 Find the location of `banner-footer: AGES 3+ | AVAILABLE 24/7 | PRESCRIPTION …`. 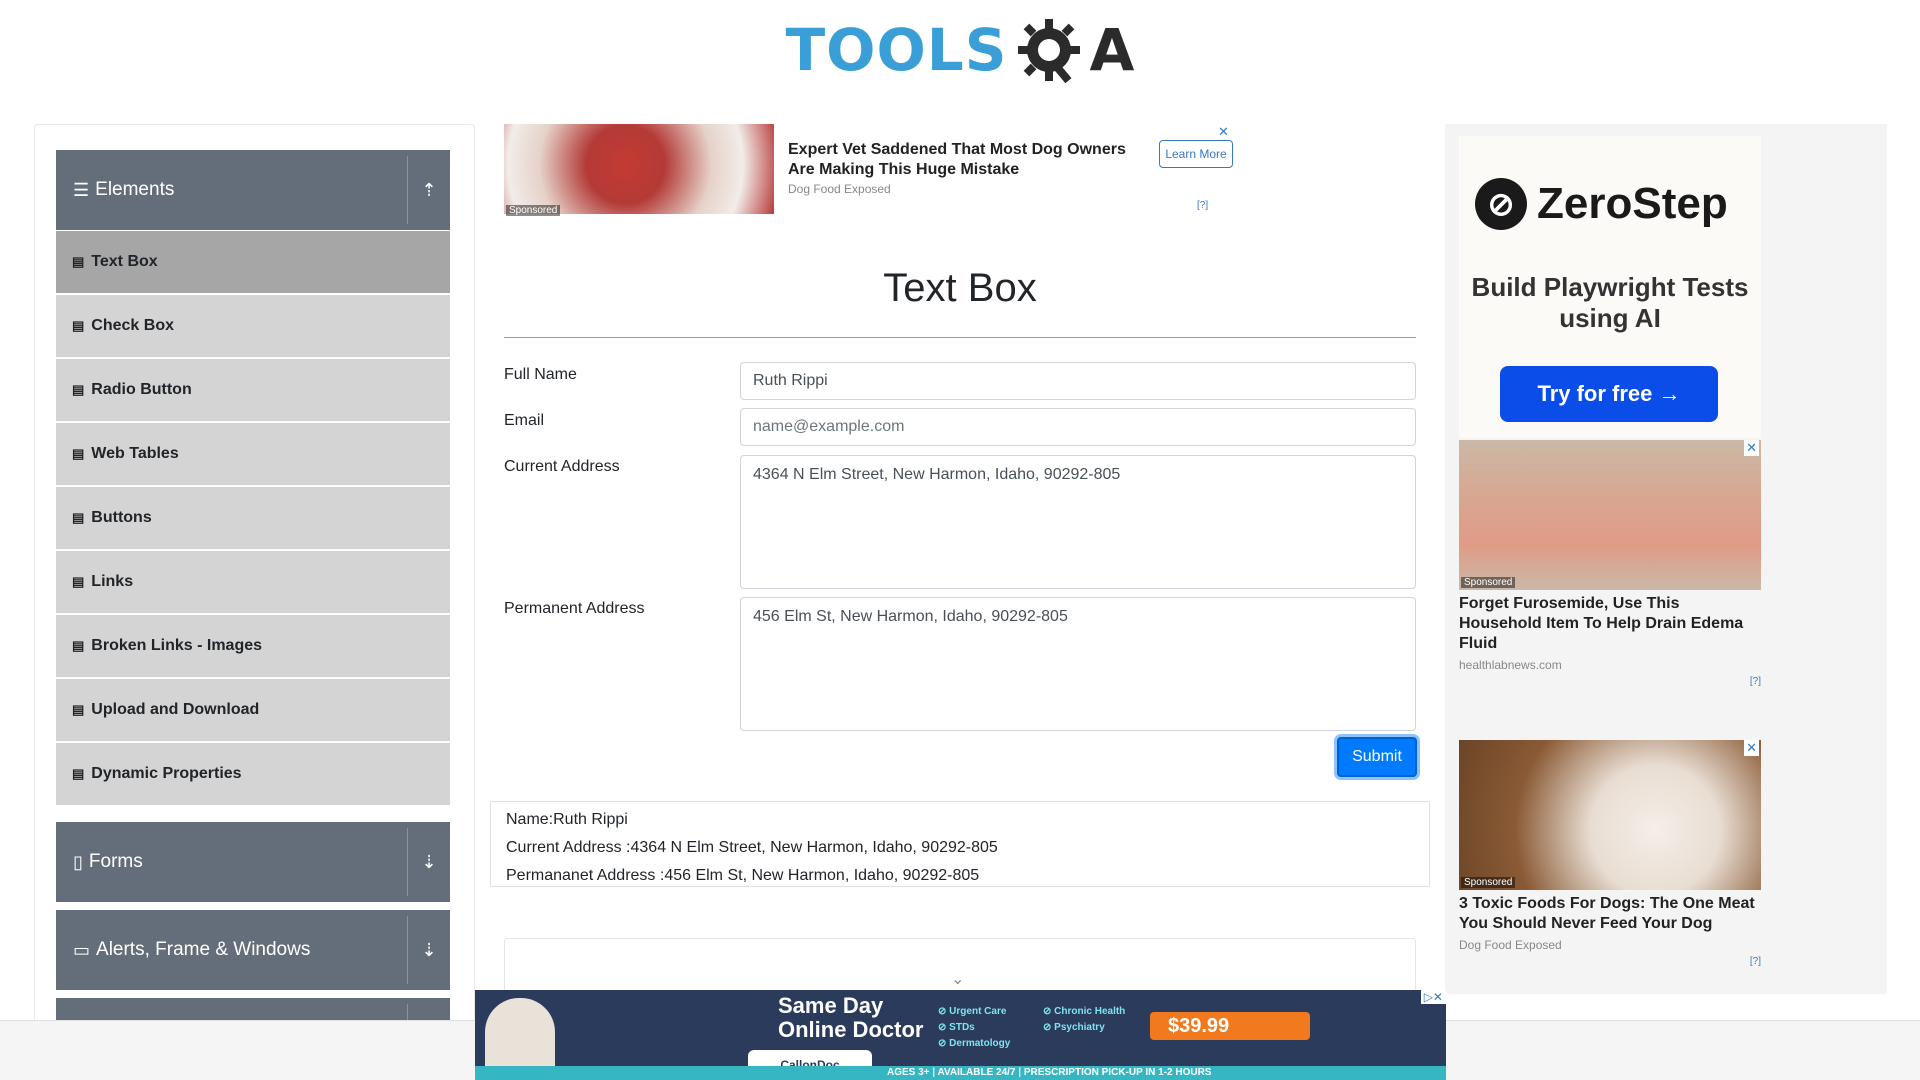

banner-footer: AGES 3+ | AVAILABLE 24/7 | PRESCRIPTION … is located at coordinates (1049, 1072).